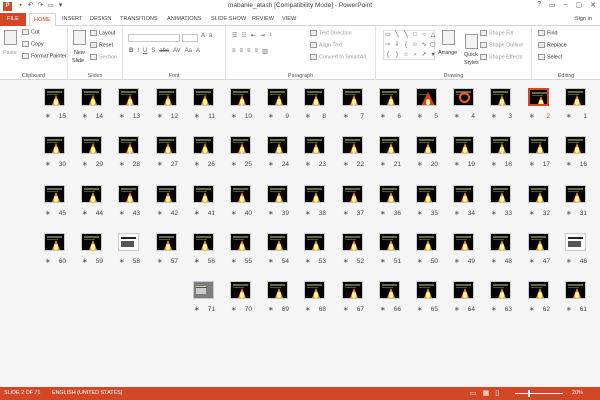 The width and height of the screenshot is (600, 400). I want to click on decrease-indent-icon: ⇤, so click(253, 35).